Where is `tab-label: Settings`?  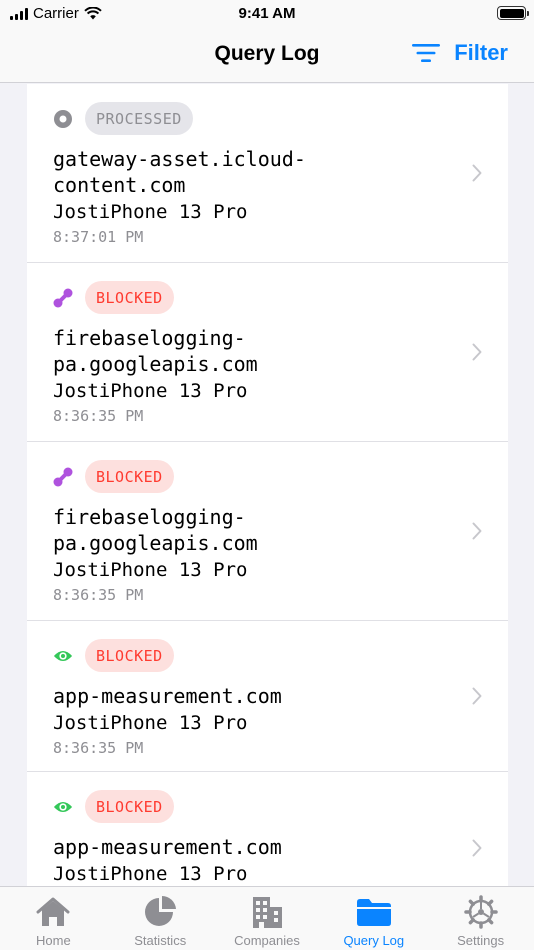
tab-label: Settings is located at coordinates (481, 940).